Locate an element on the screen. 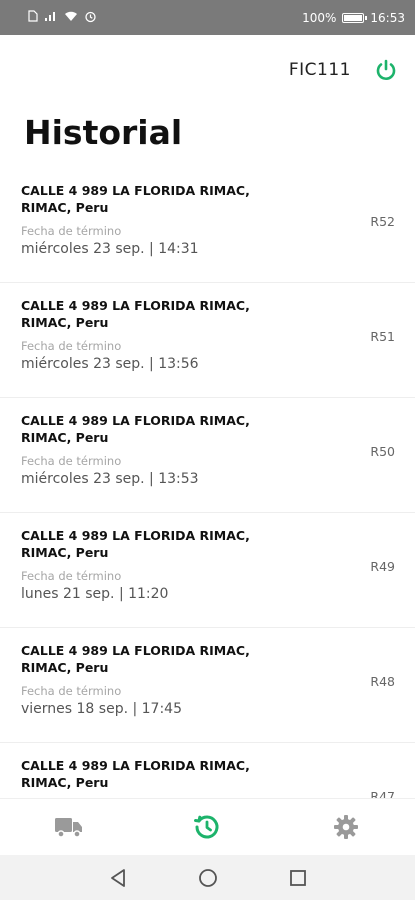 The height and width of the screenshot is (900, 415). nav-routes-button is located at coordinates (69, 827).